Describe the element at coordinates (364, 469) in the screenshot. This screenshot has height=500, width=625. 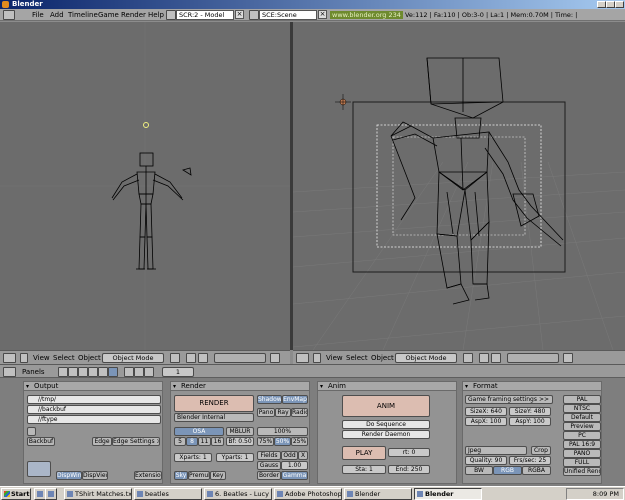
I see `start-frame-field: Sta: 1` at that location.